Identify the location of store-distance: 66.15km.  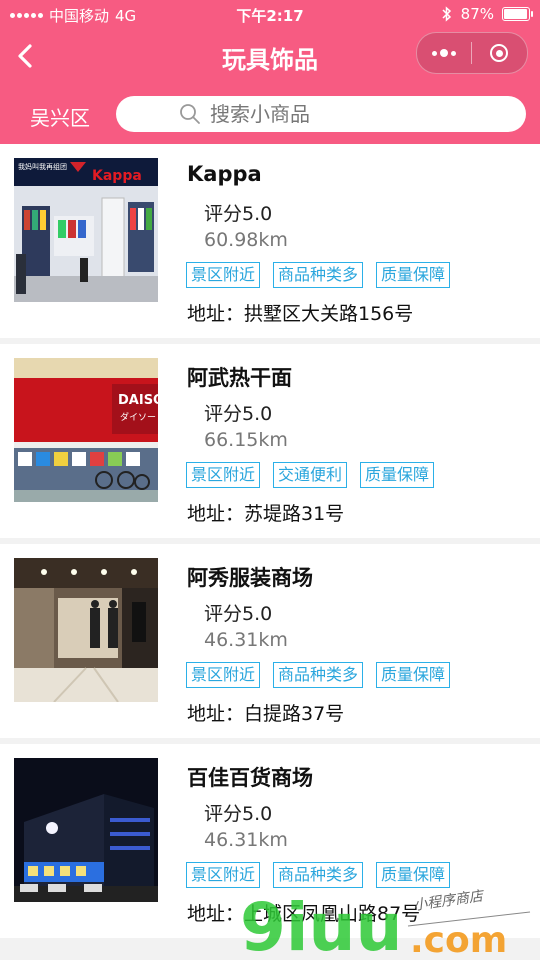
(246, 440).